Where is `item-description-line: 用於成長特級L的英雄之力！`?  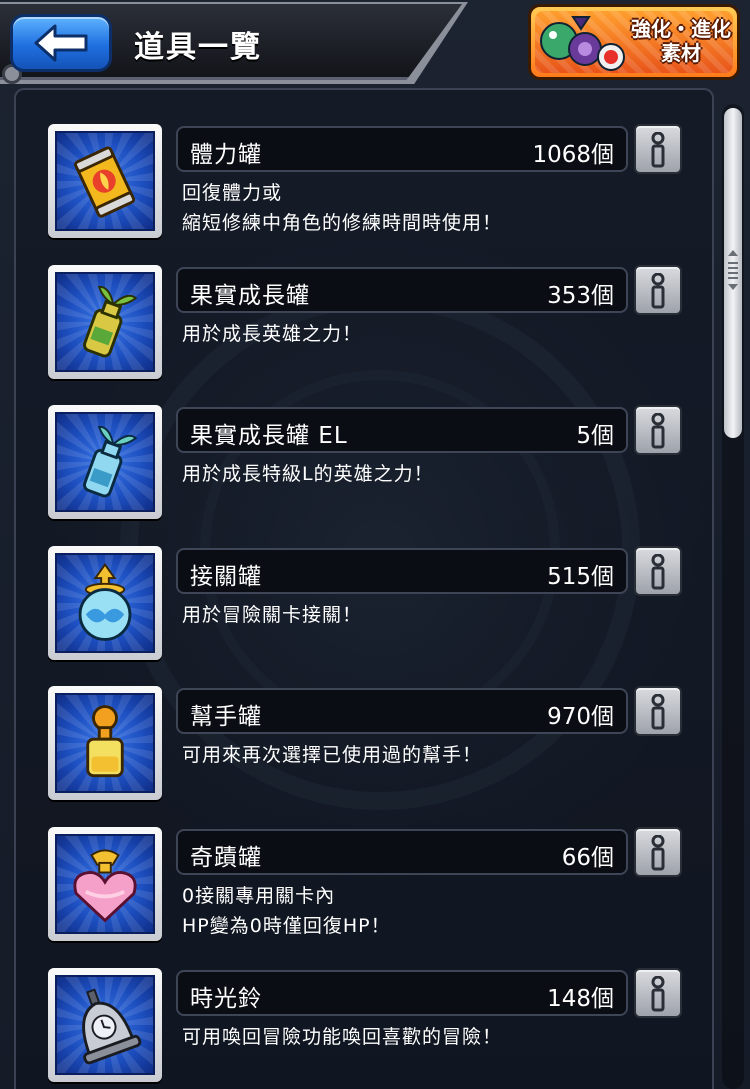 item-description-line: 用於成長特級L的英雄之力！ is located at coordinates (308, 474).